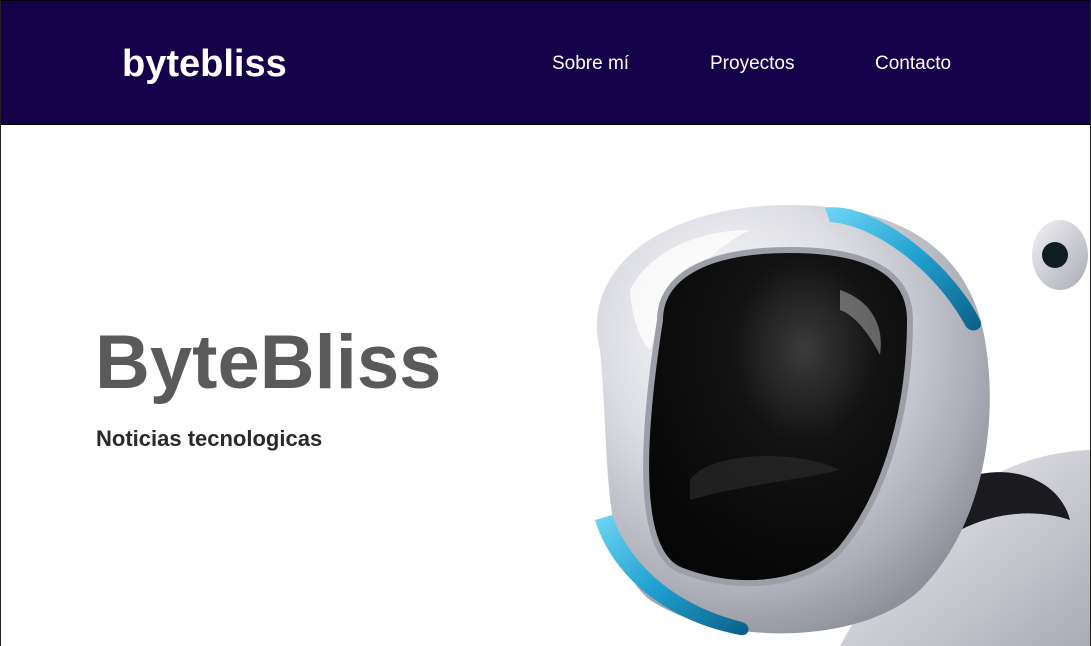 This screenshot has width=1091, height=646. What do you see at coordinates (752, 64) in the screenshot?
I see `nav-link-proyectos: Proyectos` at bounding box center [752, 64].